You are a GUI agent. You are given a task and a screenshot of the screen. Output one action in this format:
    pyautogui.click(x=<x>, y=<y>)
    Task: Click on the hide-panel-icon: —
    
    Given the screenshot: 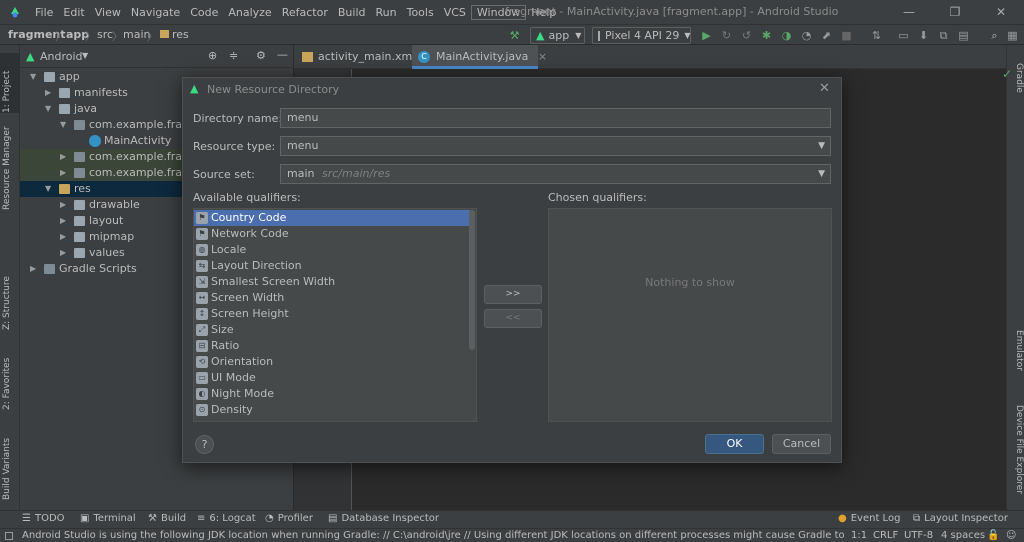 What is the action you would take?
    pyautogui.click(x=282, y=54)
    